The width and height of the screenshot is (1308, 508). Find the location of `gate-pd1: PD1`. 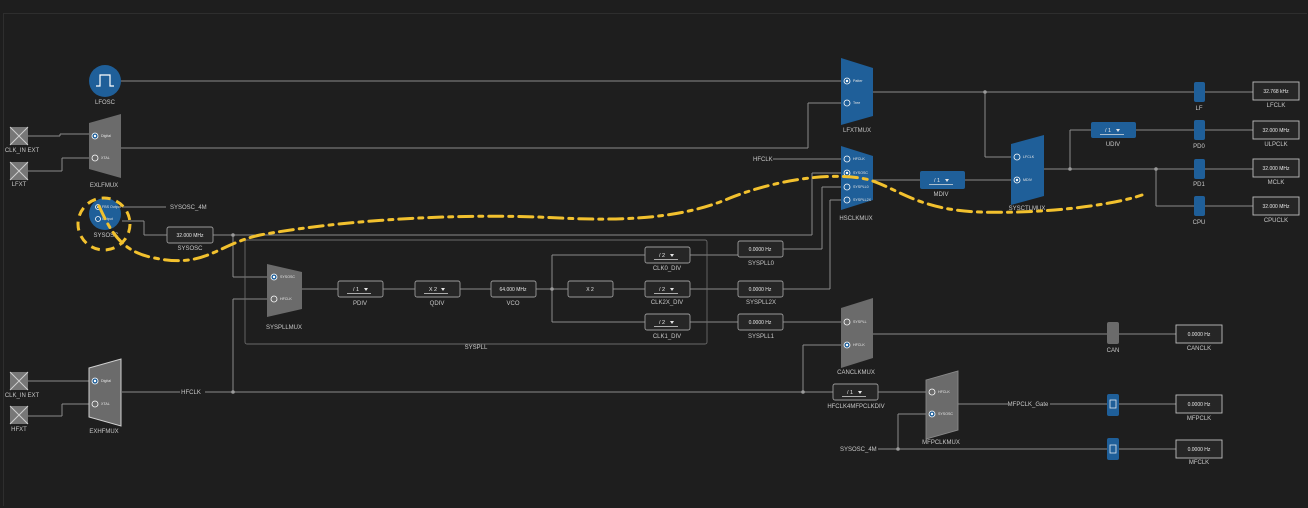

gate-pd1: PD1 is located at coordinates (1199, 173).